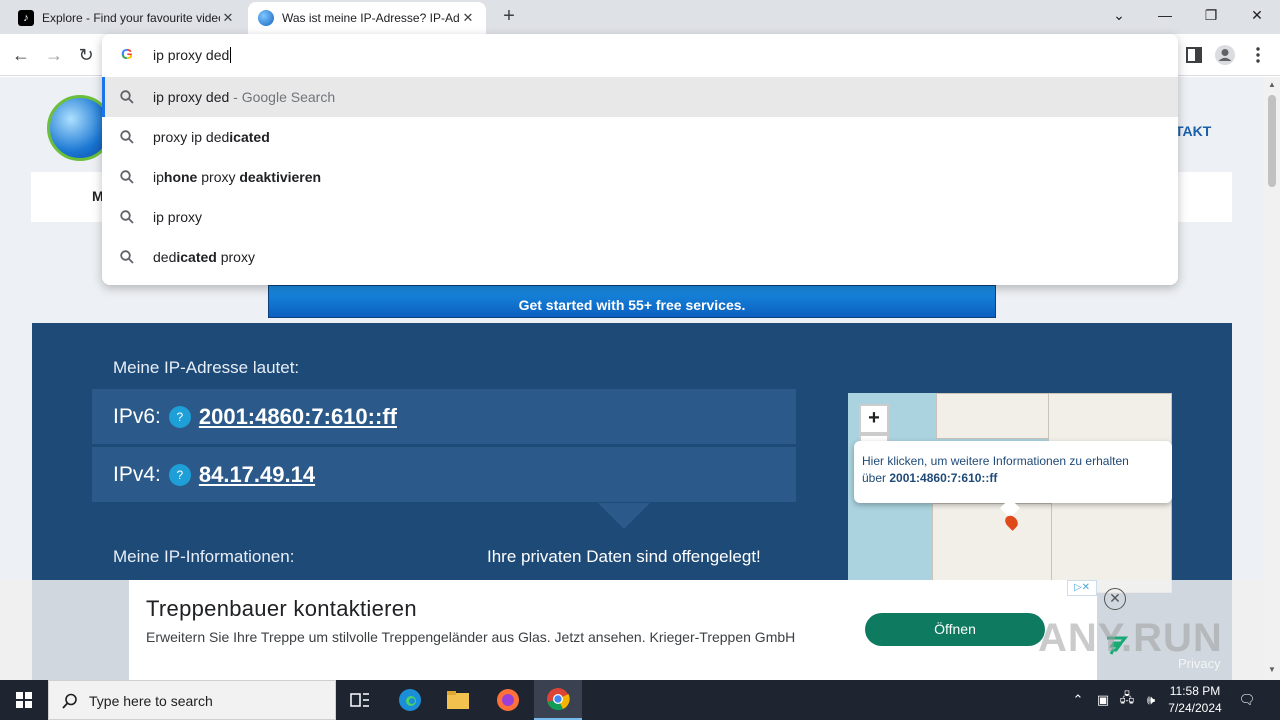 Image resolution: width=1280 pixels, height=720 pixels. Describe the element at coordinates (1078, 700) in the screenshot. I see `tray-chevron-icon: ⌃` at that location.